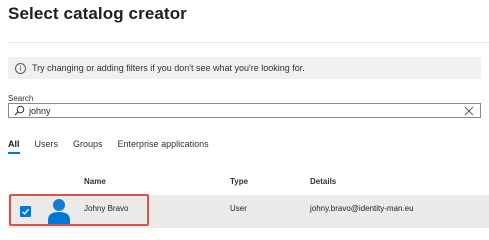  I want to click on column-header-type: Type, so click(239, 181).